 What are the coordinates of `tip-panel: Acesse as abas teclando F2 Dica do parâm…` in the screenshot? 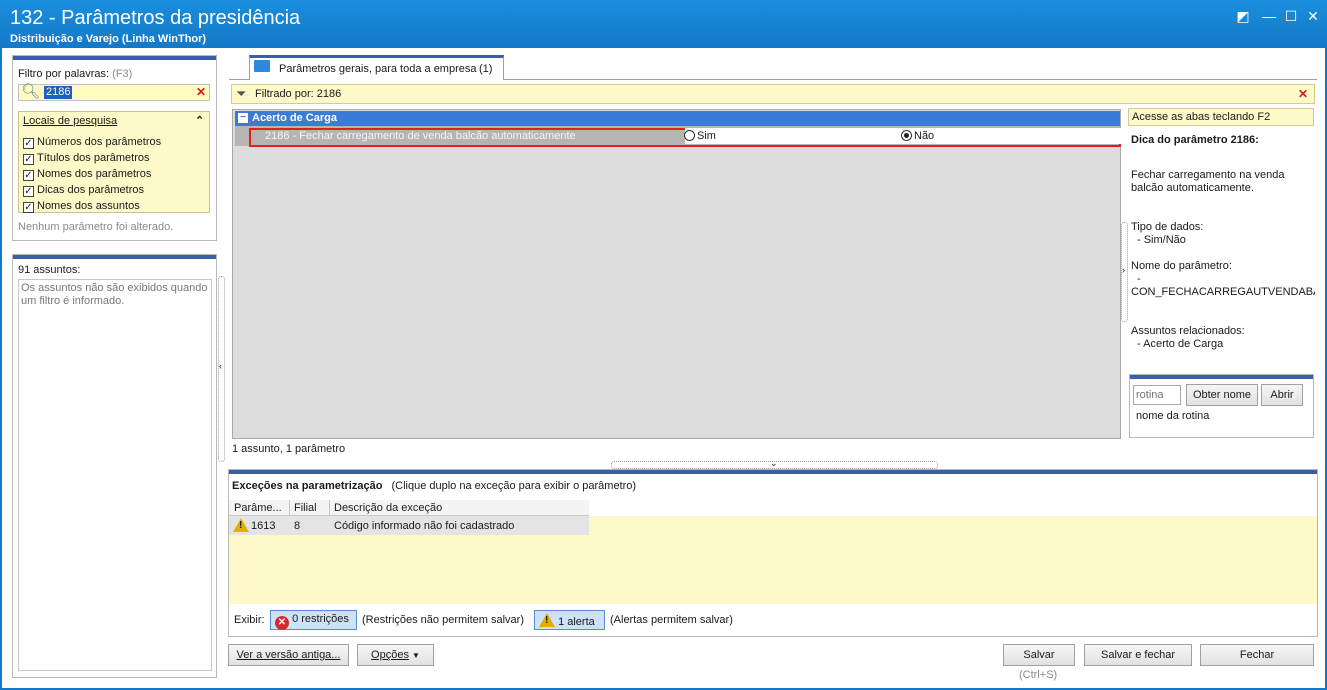 It's located at (1221, 240).